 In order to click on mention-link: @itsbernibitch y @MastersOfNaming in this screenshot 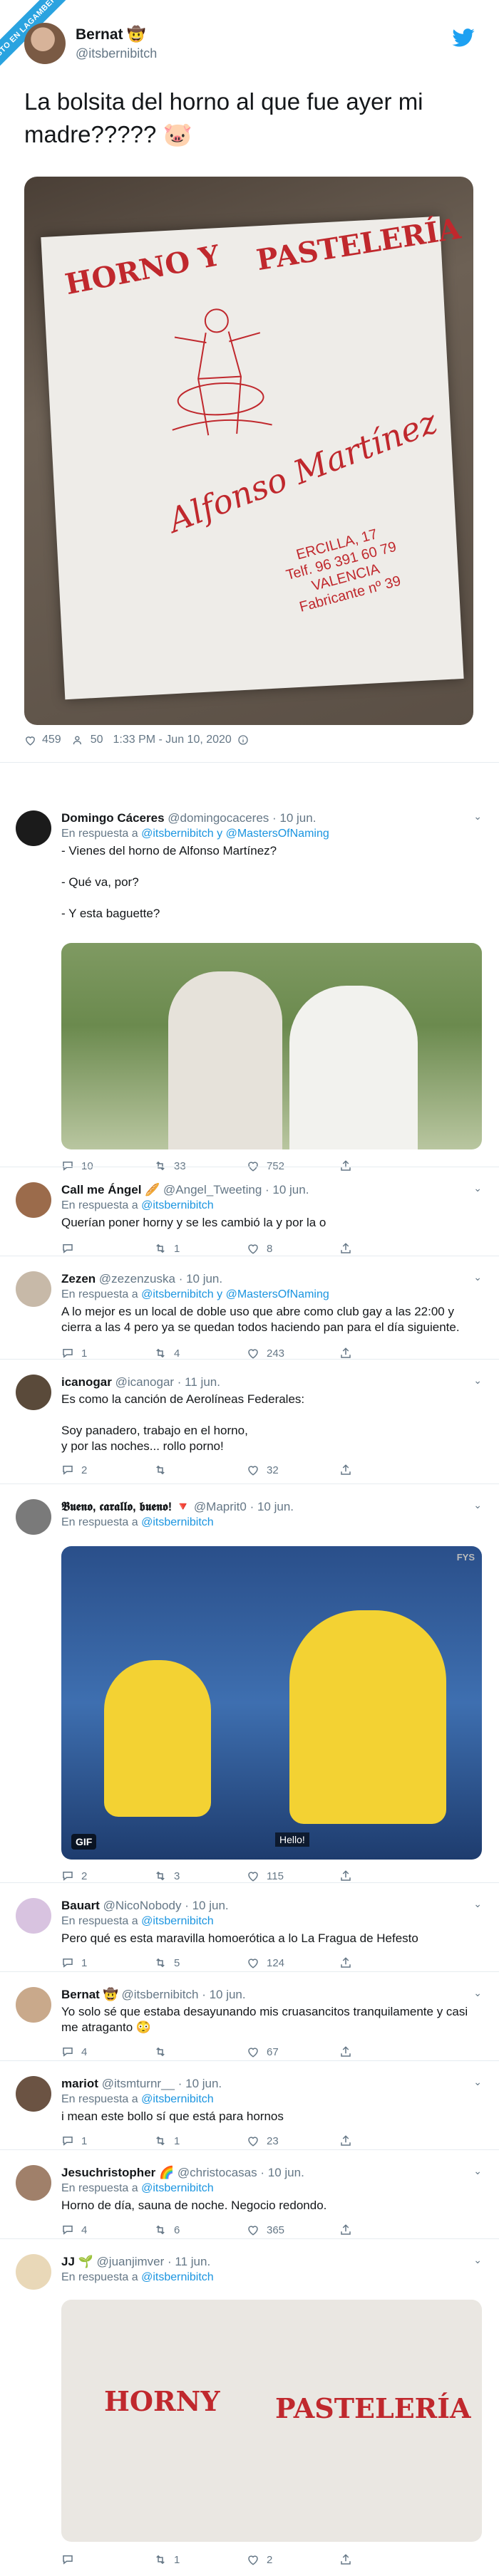, I will do `click(235, 1294)`.